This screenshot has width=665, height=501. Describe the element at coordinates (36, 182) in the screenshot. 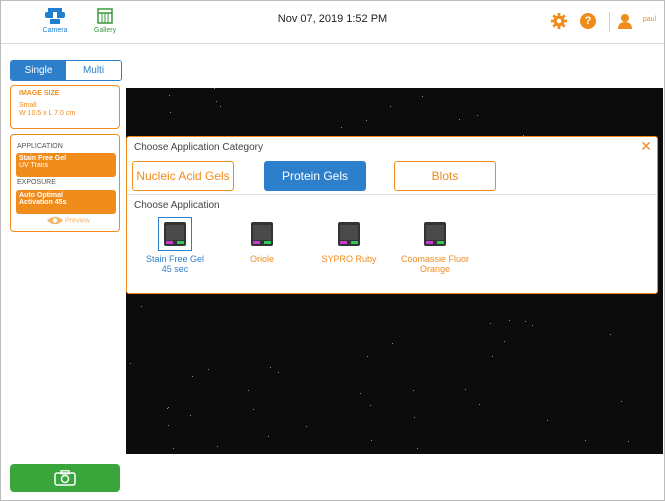

I see `exposure-heading: EXPOSURE` at that location.